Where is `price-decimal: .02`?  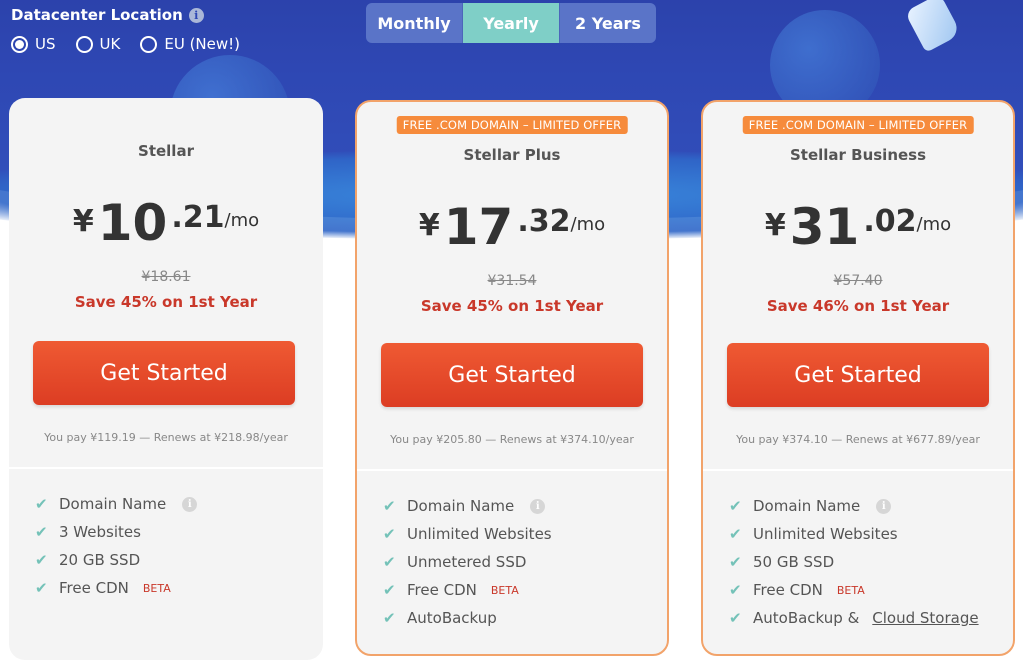 price-decimal: .02 is located at coordinates (890, 221).